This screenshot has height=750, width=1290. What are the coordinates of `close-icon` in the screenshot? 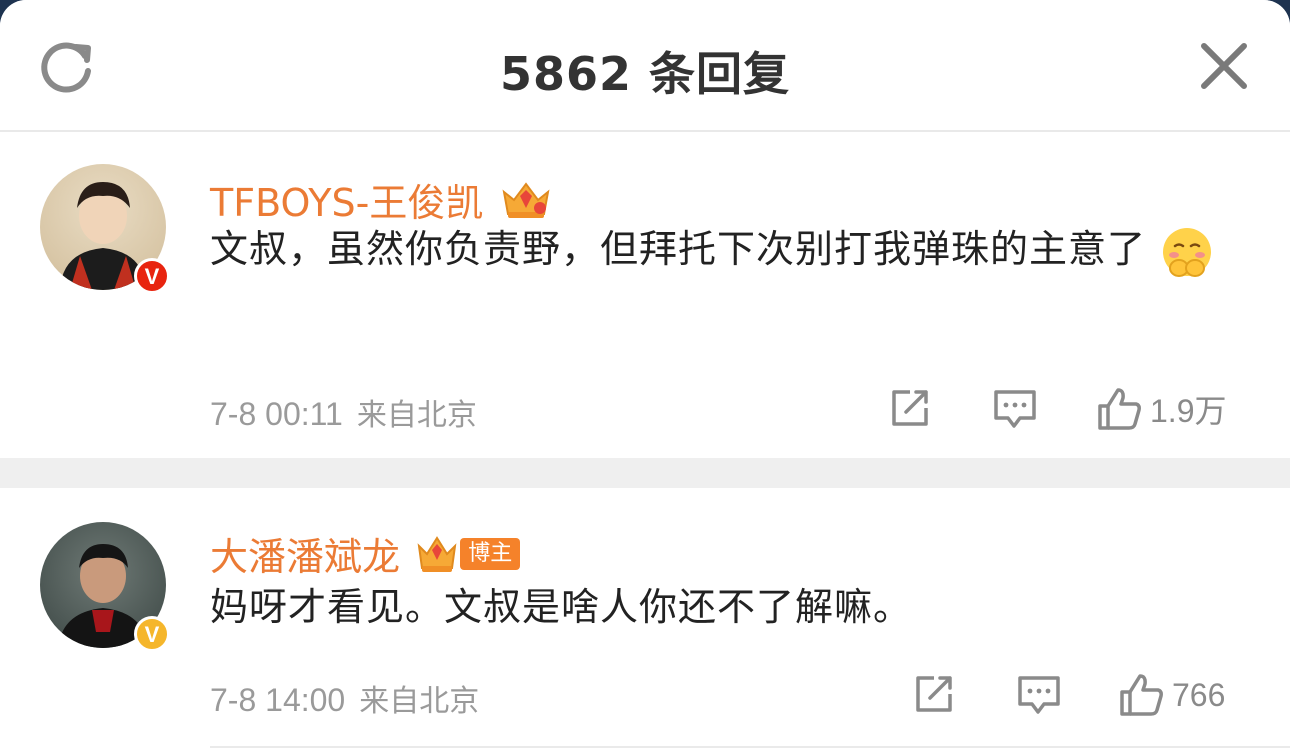 It's located at (1224, 66).